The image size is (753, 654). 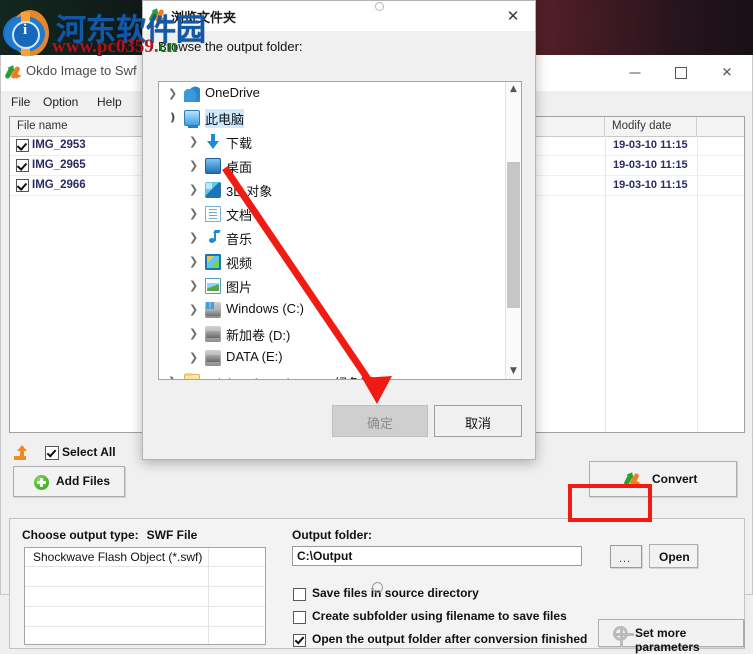 I want to click on tree-item-drive-e: ❯ DATA (E:), so click(x=340, y=358).